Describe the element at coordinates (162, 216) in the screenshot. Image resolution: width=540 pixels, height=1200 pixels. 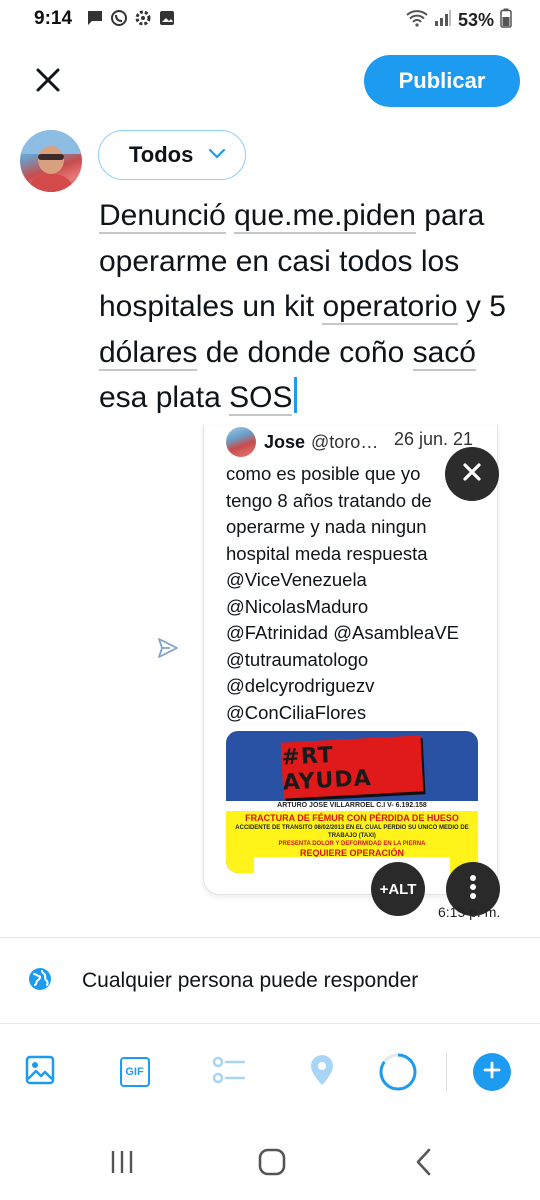
I see `flagged-word: Denunció` at that location.